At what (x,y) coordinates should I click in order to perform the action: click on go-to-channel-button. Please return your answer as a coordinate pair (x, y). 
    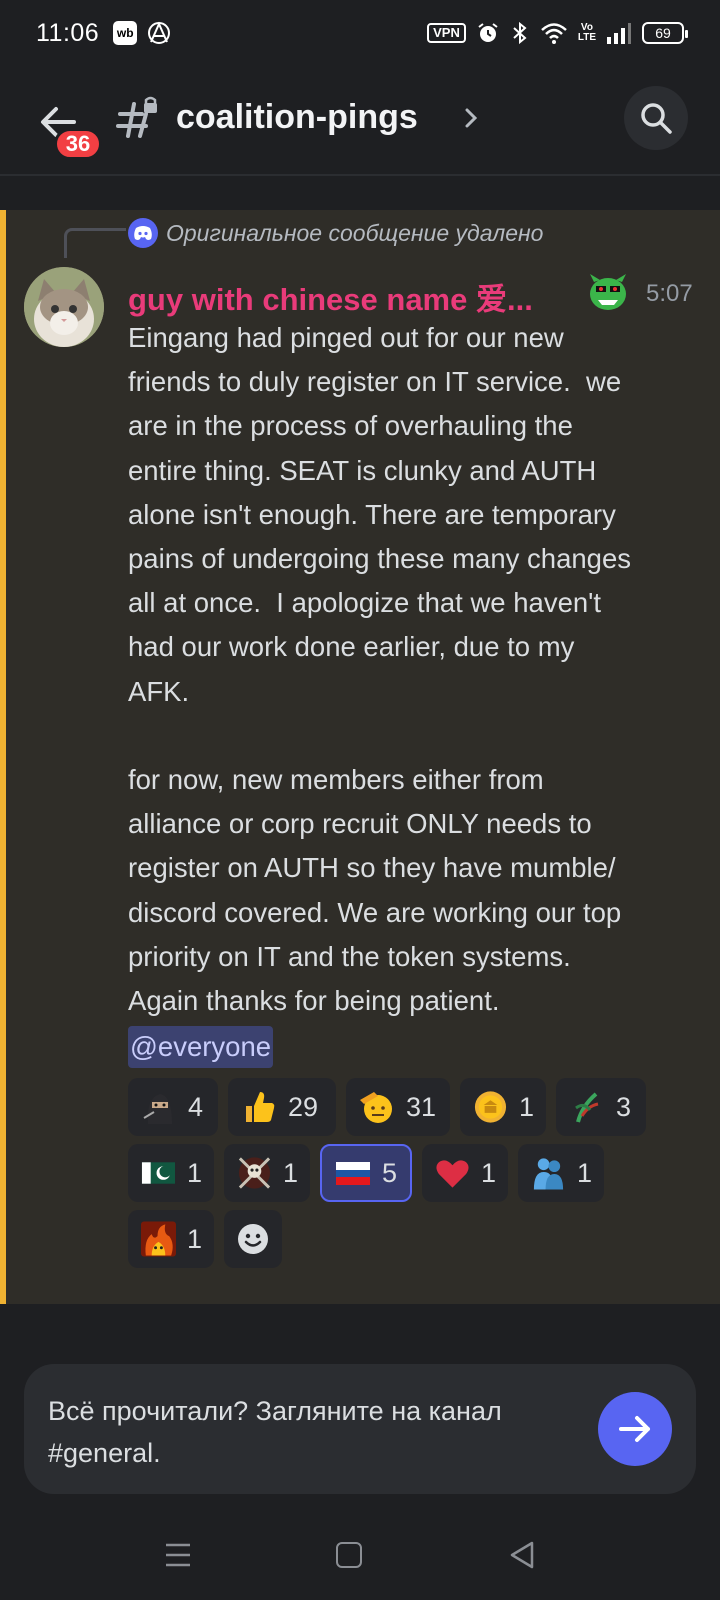
    Looking at the image, I should click on (635, 1429).